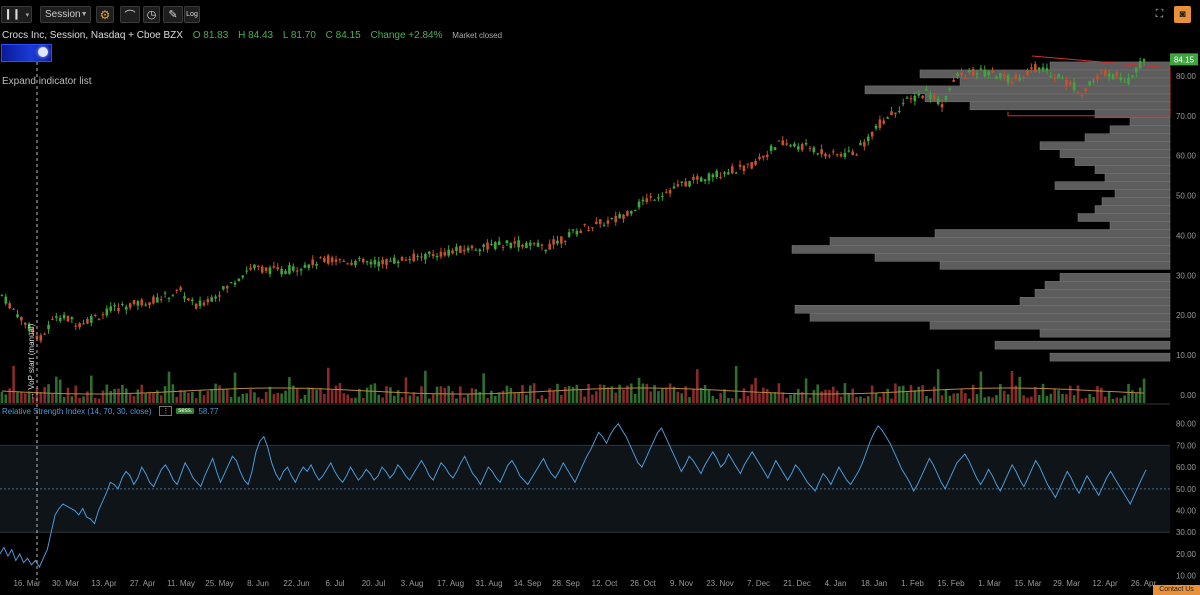 The image size is (1200, 595). Describe the element at coordinates (1186, 554) in the screenshot. I see `rsi-tick-label: 20.00` at that location.